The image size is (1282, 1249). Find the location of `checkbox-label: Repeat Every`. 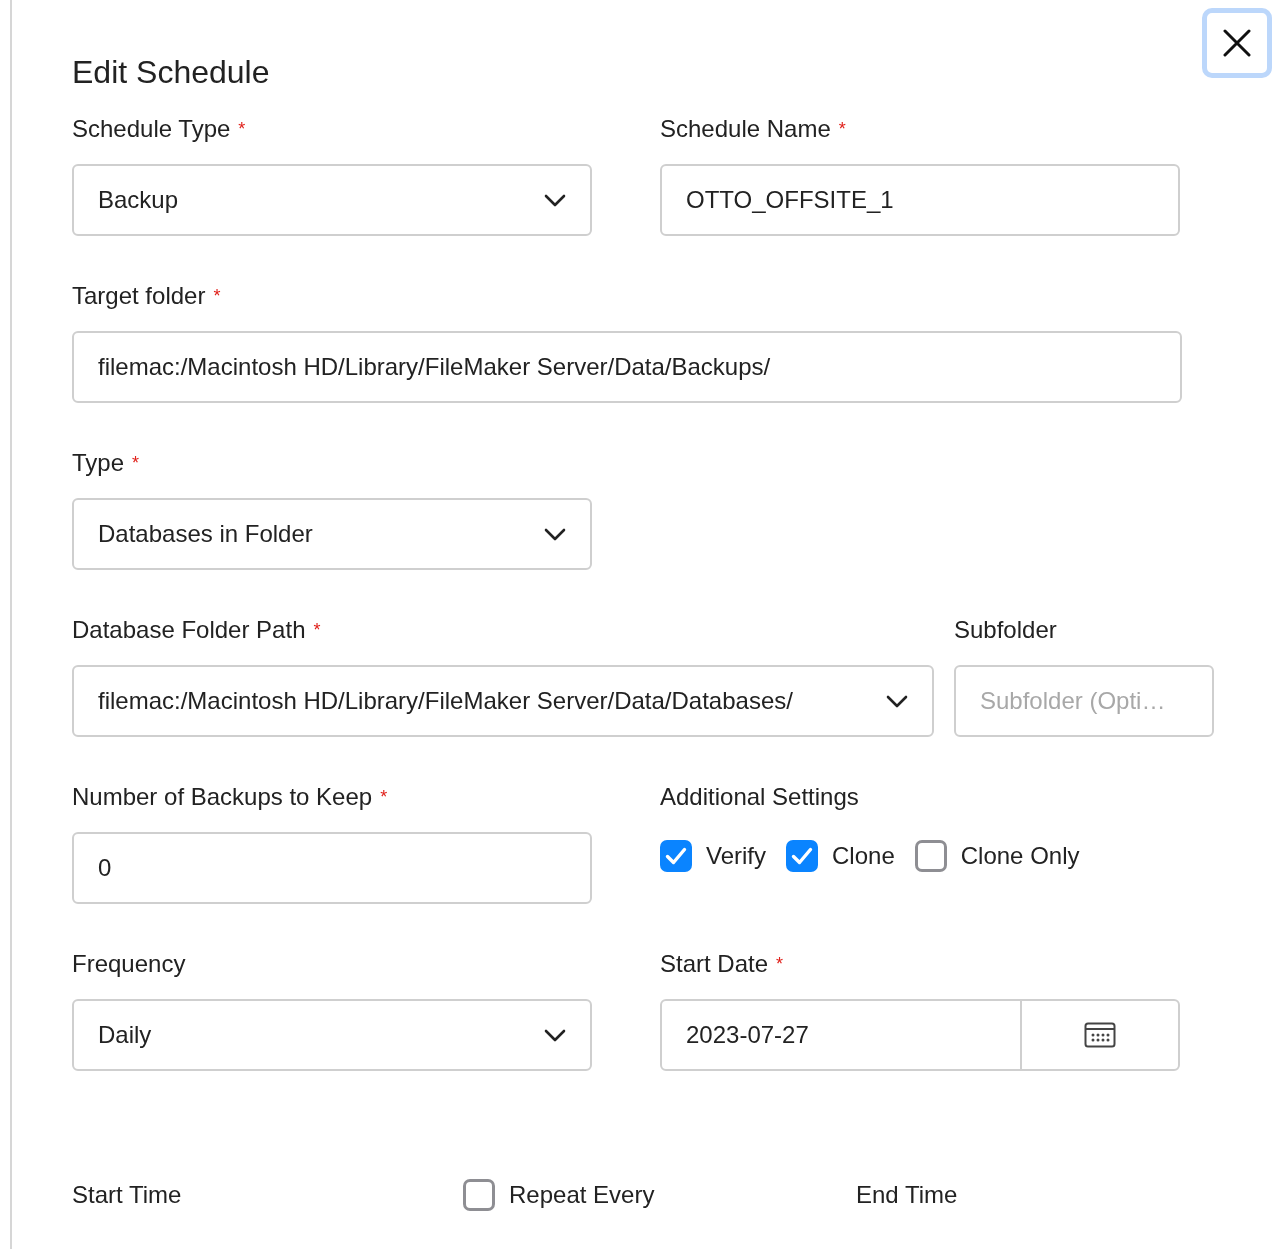

checkbox-label: Repeat Every is located at coordinates (582, 1195).